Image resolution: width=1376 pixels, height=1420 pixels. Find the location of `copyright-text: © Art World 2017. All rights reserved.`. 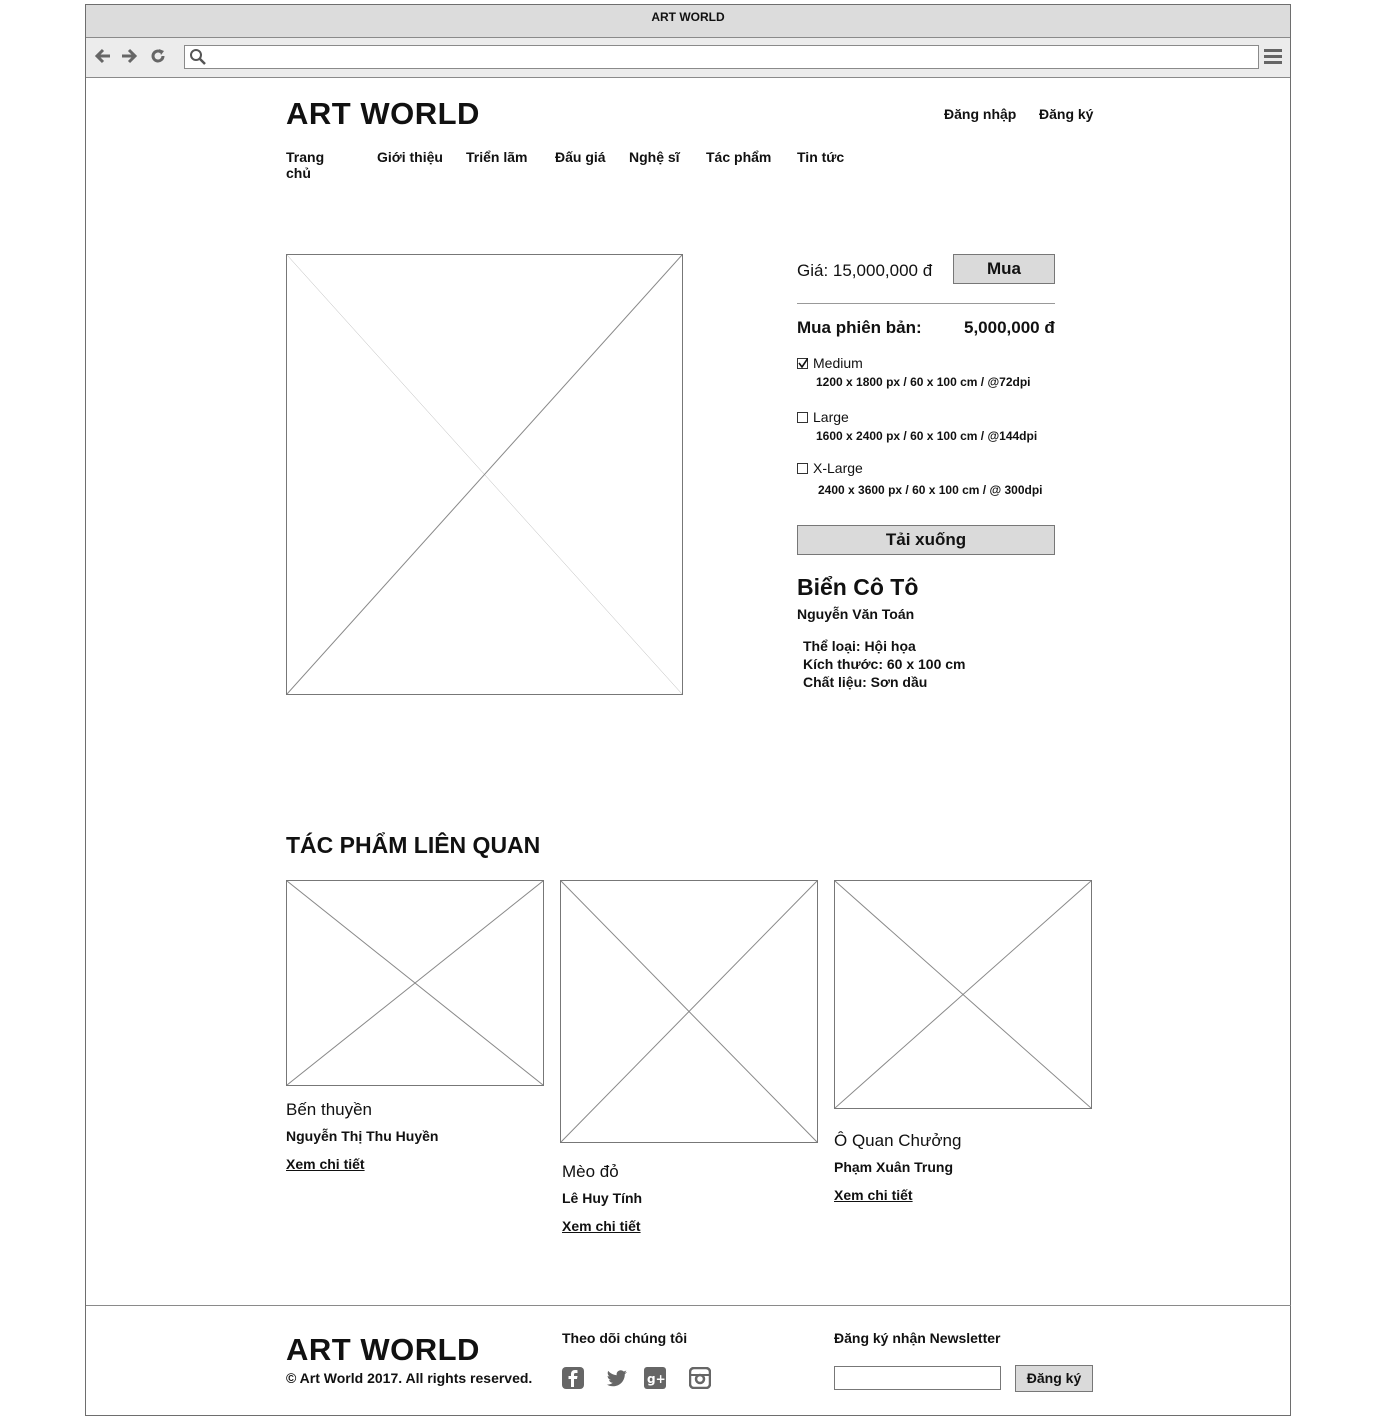

copyright-text: © Art World 2017. All rights reserved. is located at coordinates (409, 1378).